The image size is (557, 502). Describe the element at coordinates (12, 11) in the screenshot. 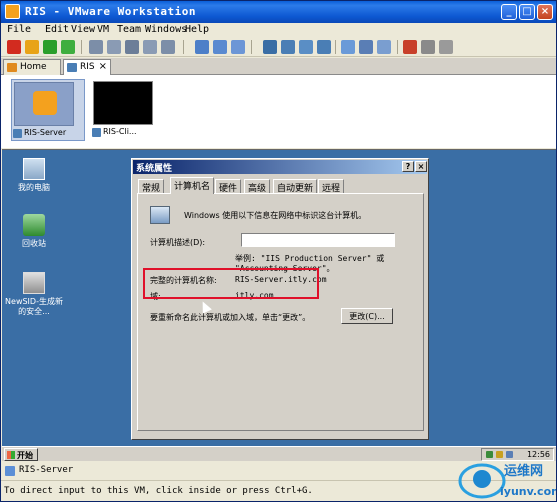

I see `vmware-app-icon` at that location.